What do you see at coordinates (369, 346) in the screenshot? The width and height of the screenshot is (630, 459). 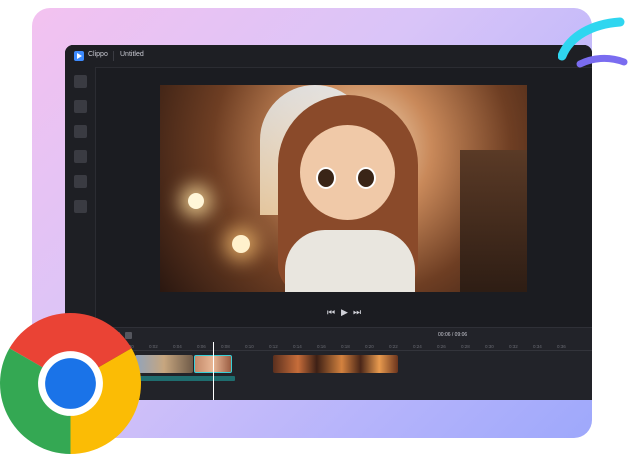 I see `ruler-tick-label: 0:20` at bounding box center [369, 346].